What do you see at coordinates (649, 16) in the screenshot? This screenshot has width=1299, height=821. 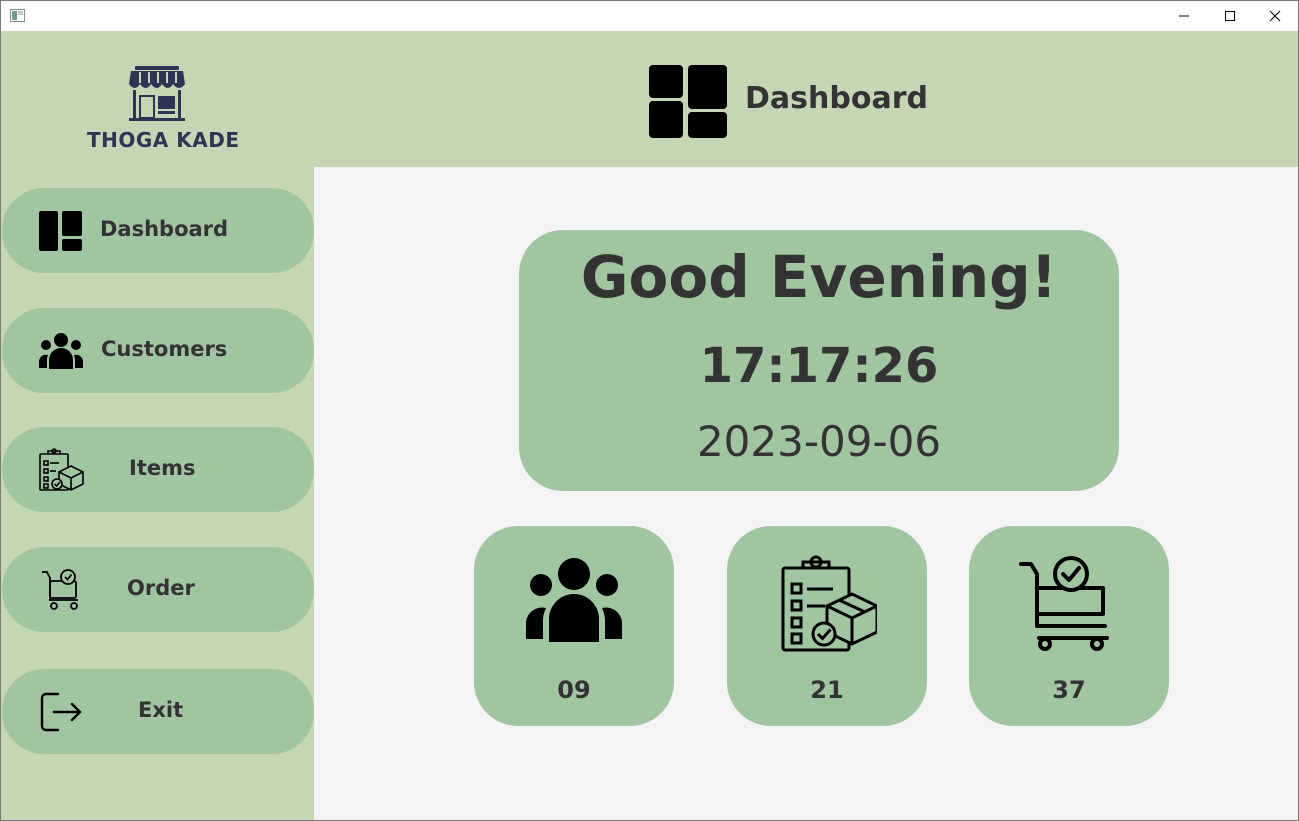 I see `title-bar` at bounding box center [649, 16].